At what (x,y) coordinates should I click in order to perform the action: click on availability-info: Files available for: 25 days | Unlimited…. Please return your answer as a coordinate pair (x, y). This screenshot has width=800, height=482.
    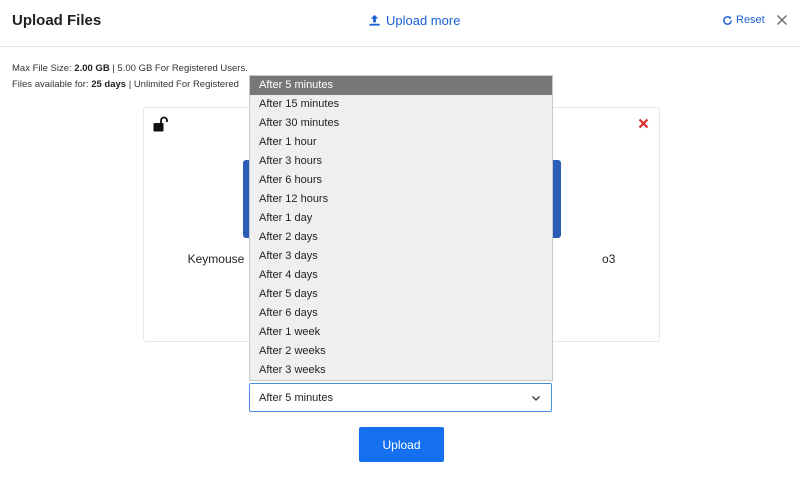
    Looking at the image, I should click on (125, 84).